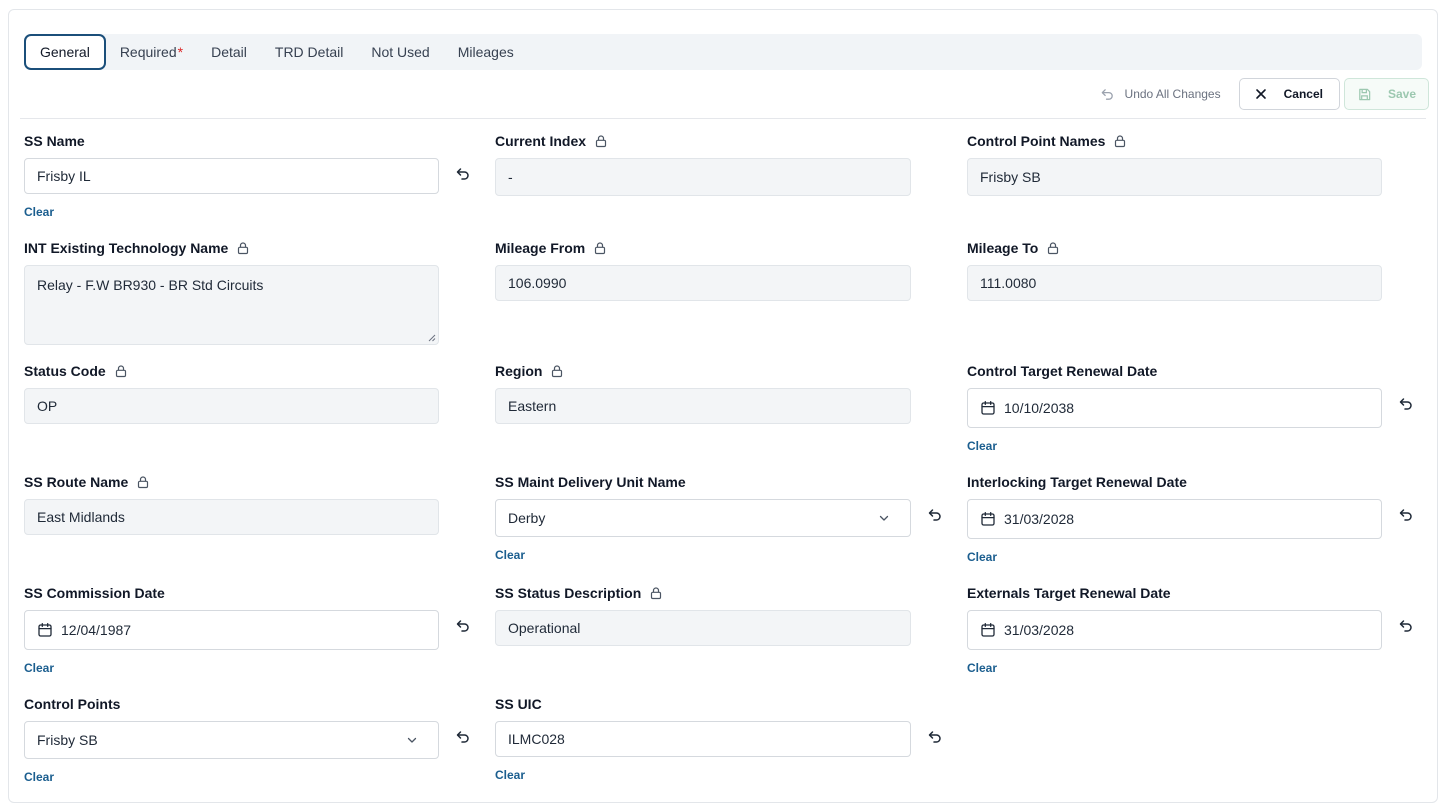 This screenshot has height=811, width=1445. Describe the element at coordinates (532, 406) in the screenshot. I see `region-value: Eastern` at that location.